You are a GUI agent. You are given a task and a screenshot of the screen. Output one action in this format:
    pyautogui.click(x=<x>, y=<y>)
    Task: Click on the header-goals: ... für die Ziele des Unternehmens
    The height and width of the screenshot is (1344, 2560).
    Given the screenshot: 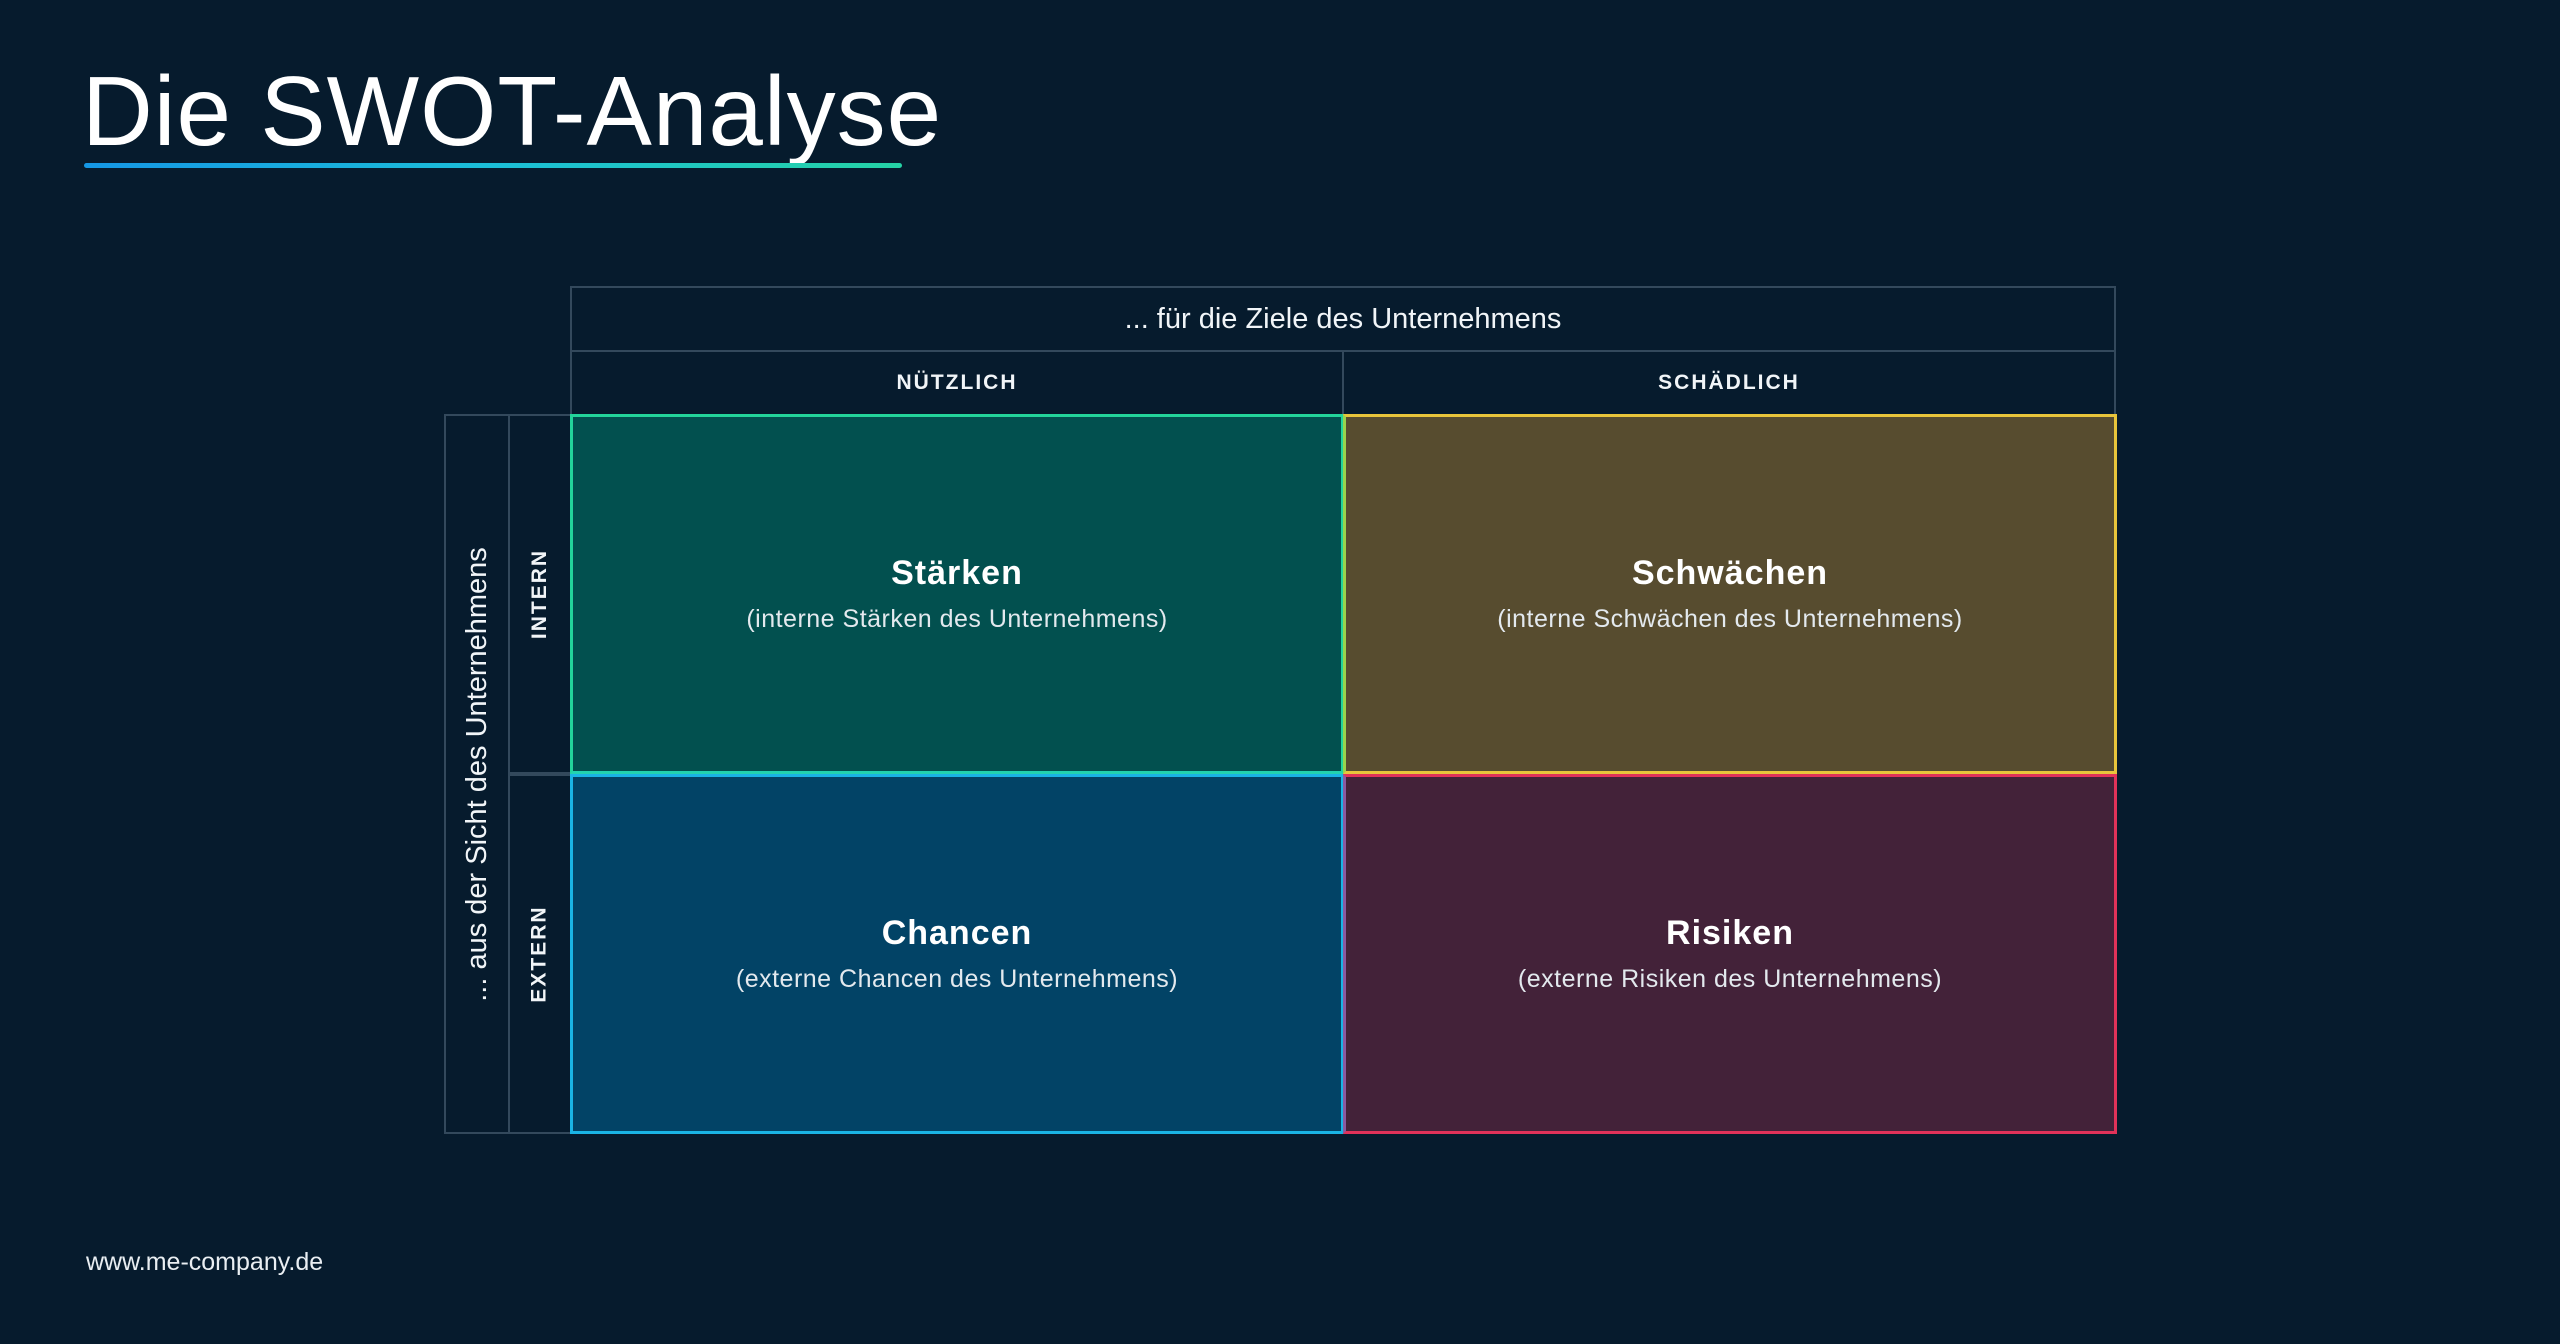 What is the action you would take?
    pyautogui.click(x=1343, y=319)
    